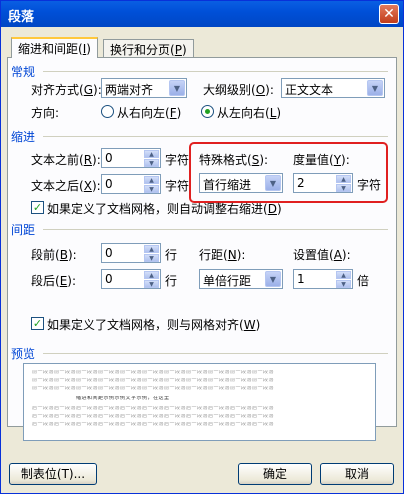 The height and width of the screenshot is (494, 404). I want to click on tab-line-page-breaks: 换行和分页(P), so click(148, 48).